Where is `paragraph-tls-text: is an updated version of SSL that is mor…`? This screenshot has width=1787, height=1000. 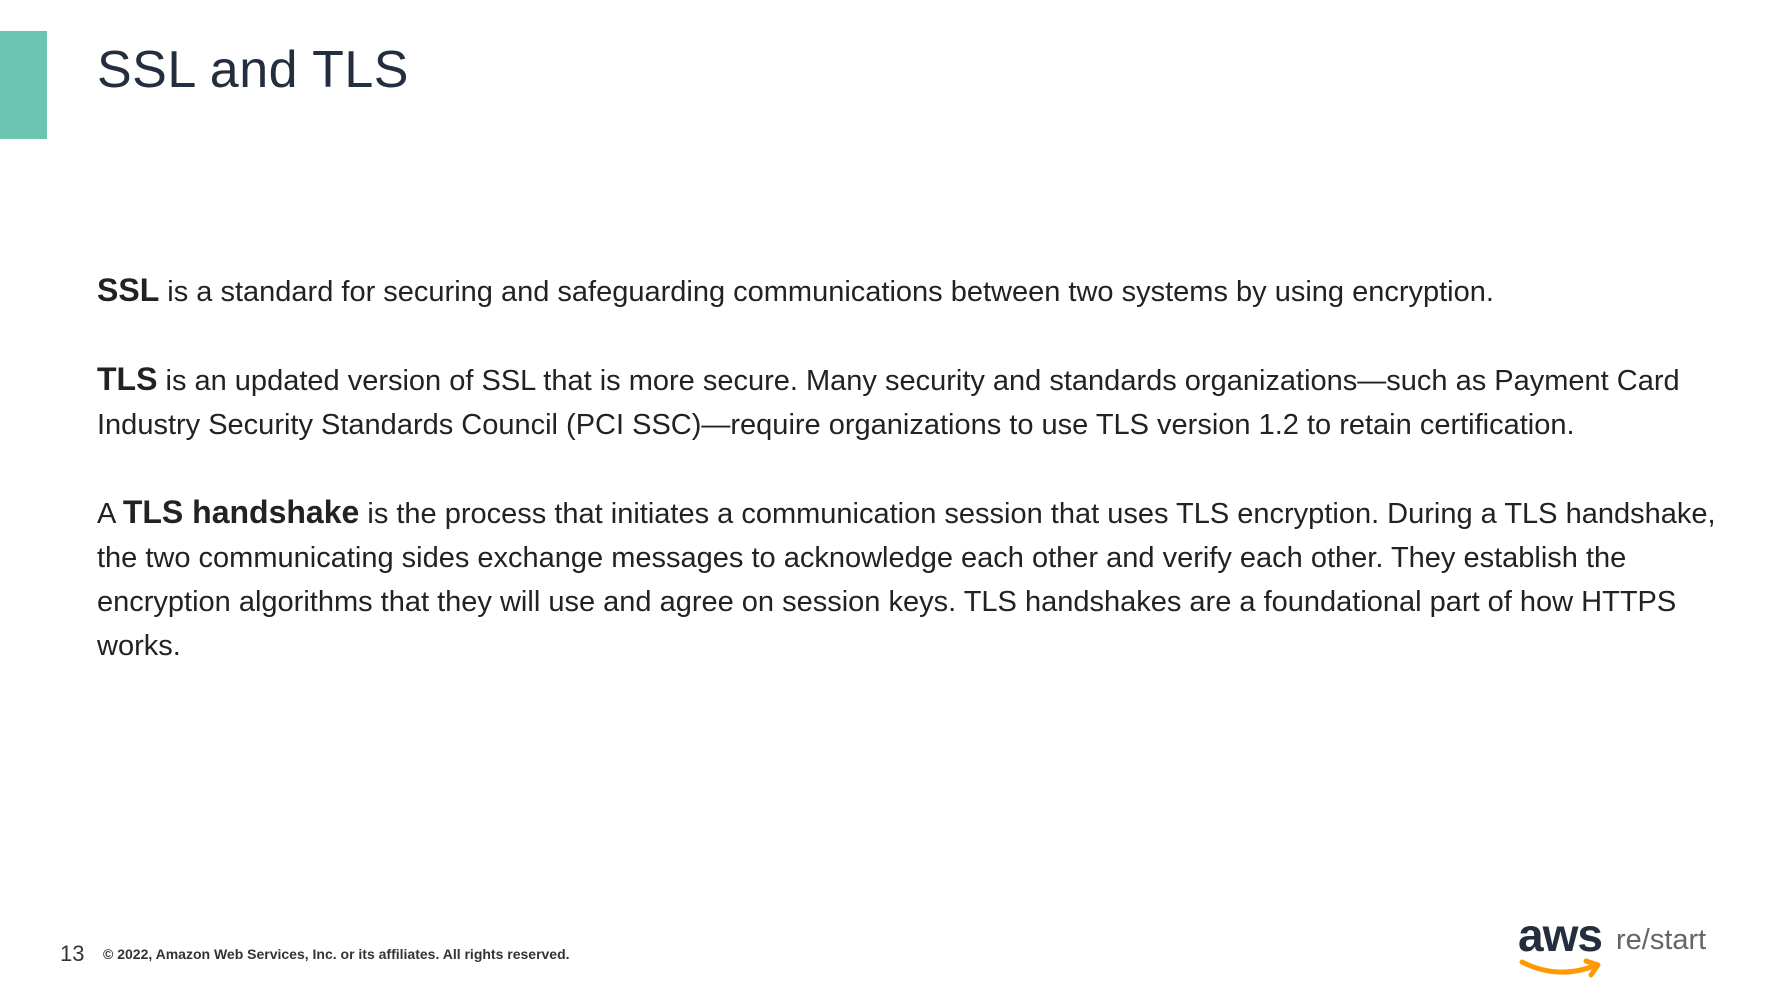 paragraph-tls-text: is an updated version of SSL that is mor… is located at coordinates (888, 403).